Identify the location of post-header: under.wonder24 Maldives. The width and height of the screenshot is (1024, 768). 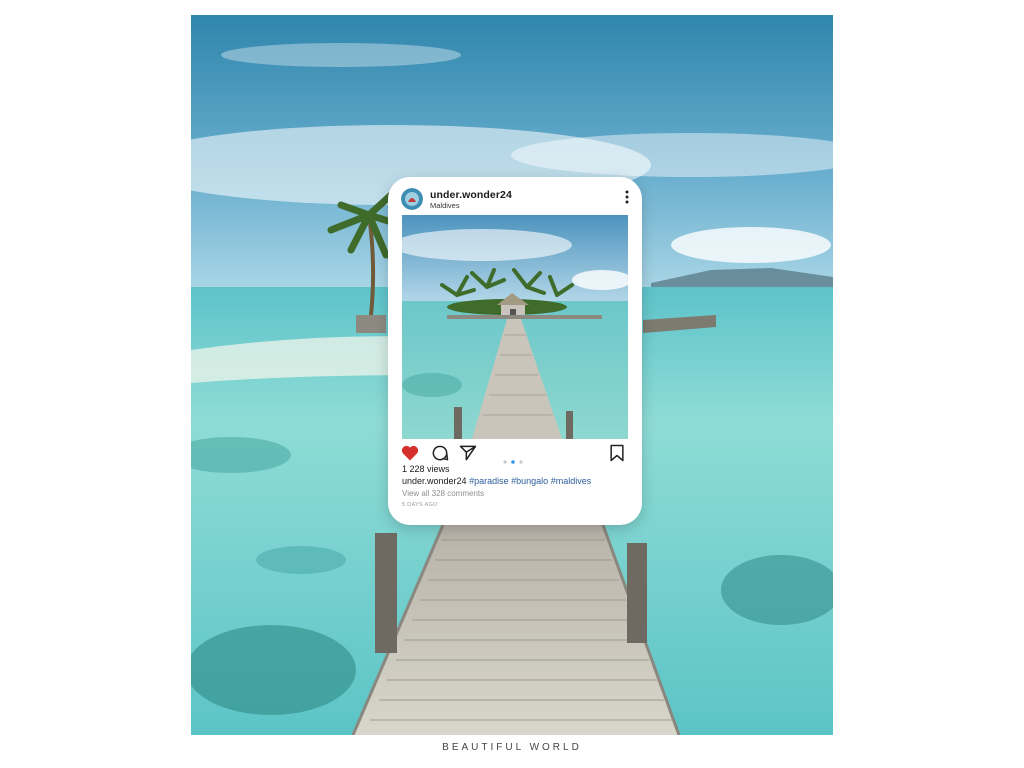
(516, 199).